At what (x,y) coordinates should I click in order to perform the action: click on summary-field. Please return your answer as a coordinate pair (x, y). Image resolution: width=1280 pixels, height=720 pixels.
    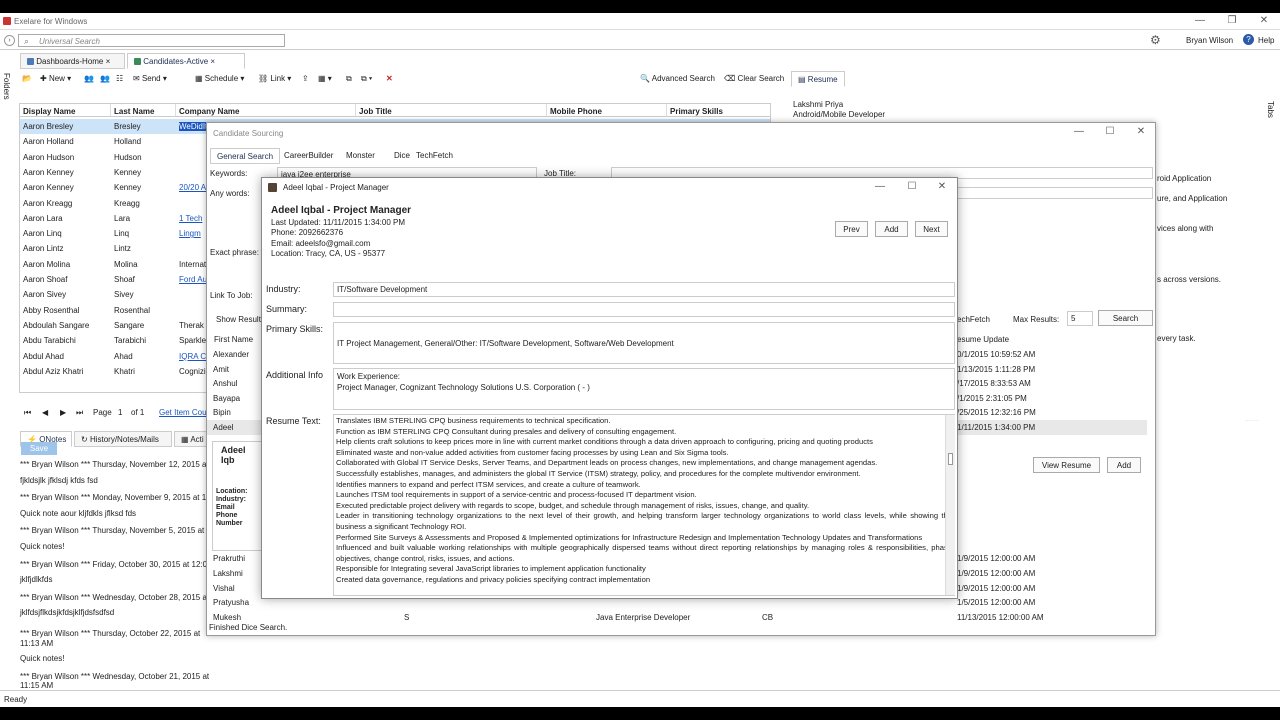
    Looking at the image, I should click on (644, 309).